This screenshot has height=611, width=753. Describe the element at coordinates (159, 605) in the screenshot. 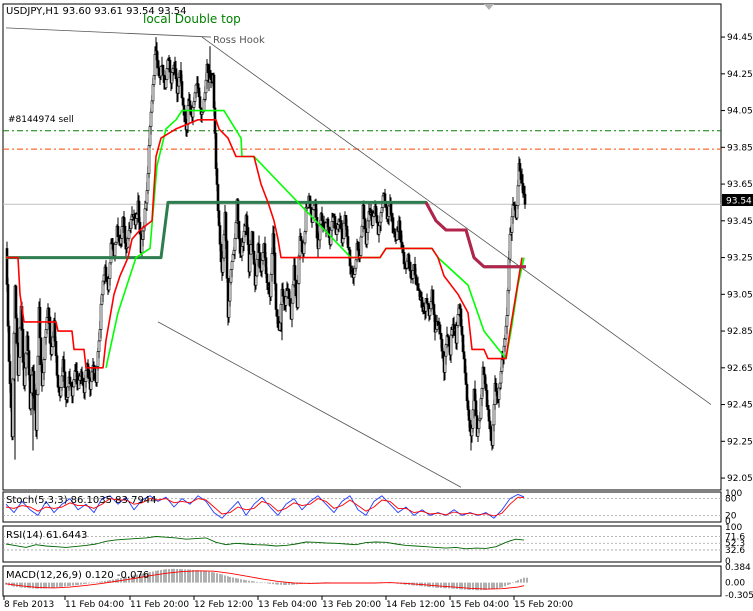

I see `x-tick-label: 11 Feb 20:00` at that location.